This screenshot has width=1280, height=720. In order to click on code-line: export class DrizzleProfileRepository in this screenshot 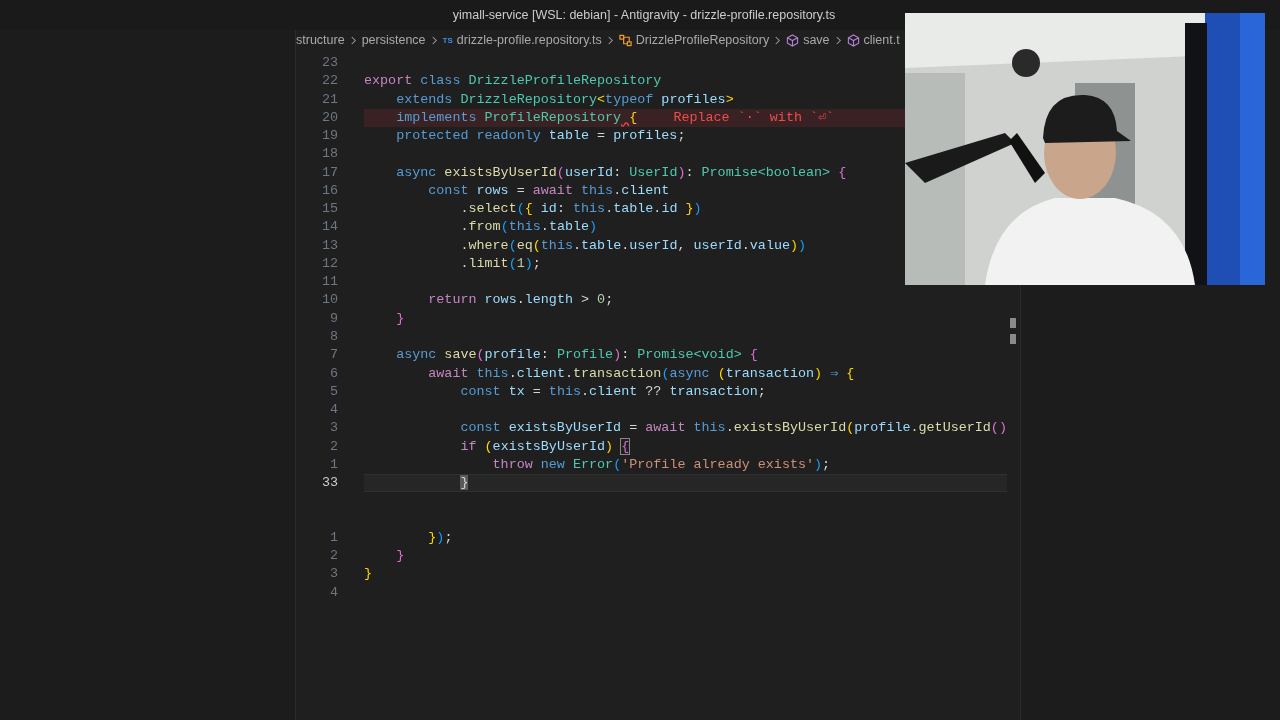, I will do `click(513, 81)`.